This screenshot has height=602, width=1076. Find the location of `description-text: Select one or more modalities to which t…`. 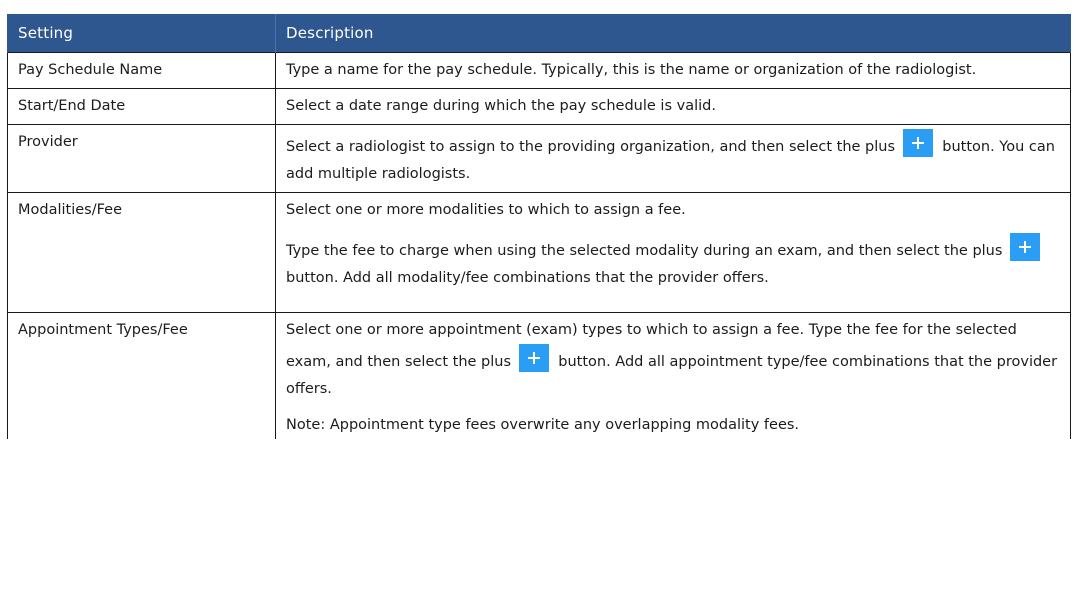

description-text: Select one or more modalities to which t… is located at coordinates (486, 210).